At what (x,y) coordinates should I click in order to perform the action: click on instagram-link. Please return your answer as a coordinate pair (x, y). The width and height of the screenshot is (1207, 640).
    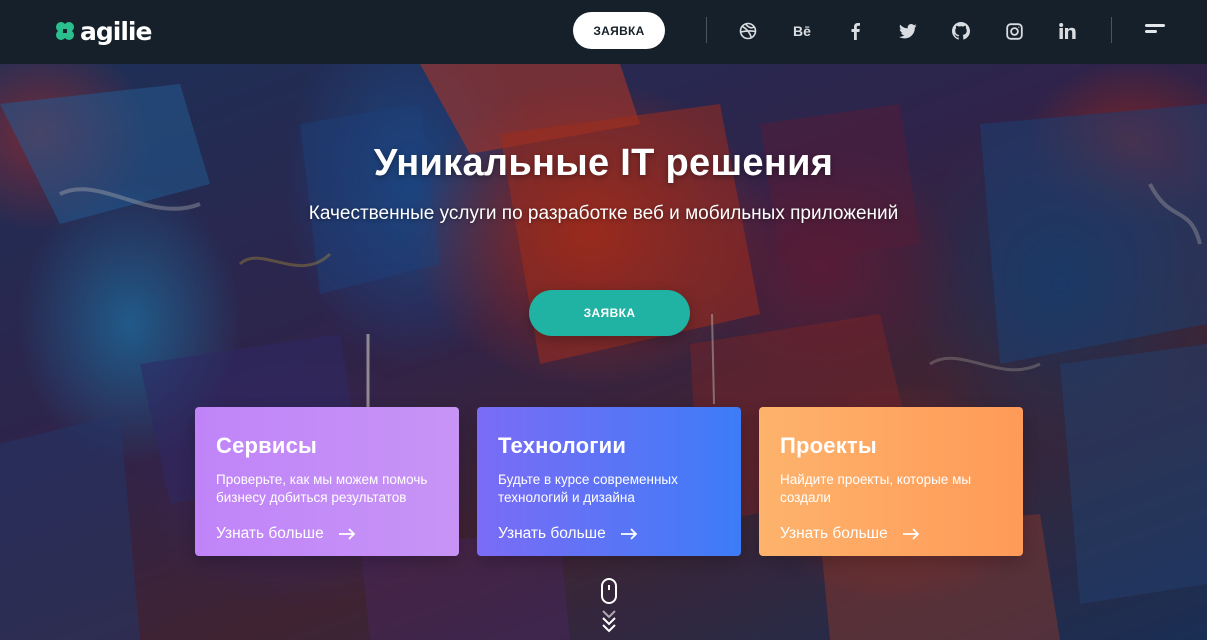
    Looking at the image, I should click on (1014, 31).